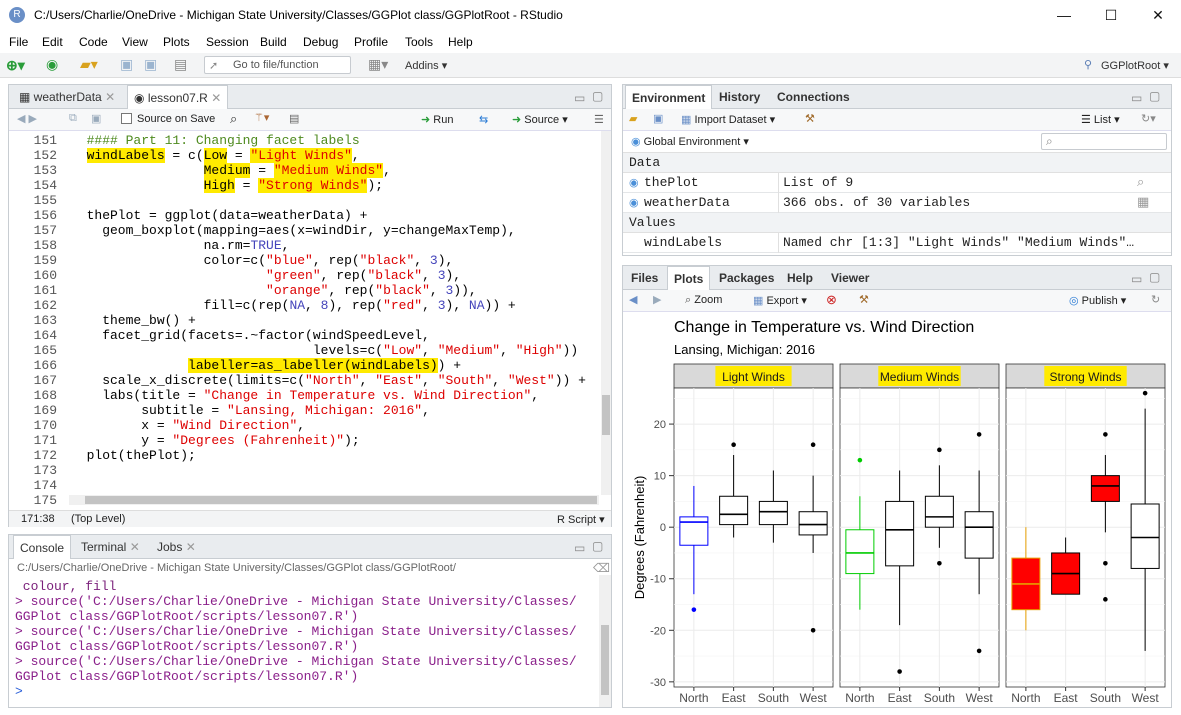 Image resolution: width=1181 pixels, height=715 pixels. What do you see at coordinates (52, 64) in the screenshot?
I see `new-project-icon: ◉` at bounding box center [52, 64].